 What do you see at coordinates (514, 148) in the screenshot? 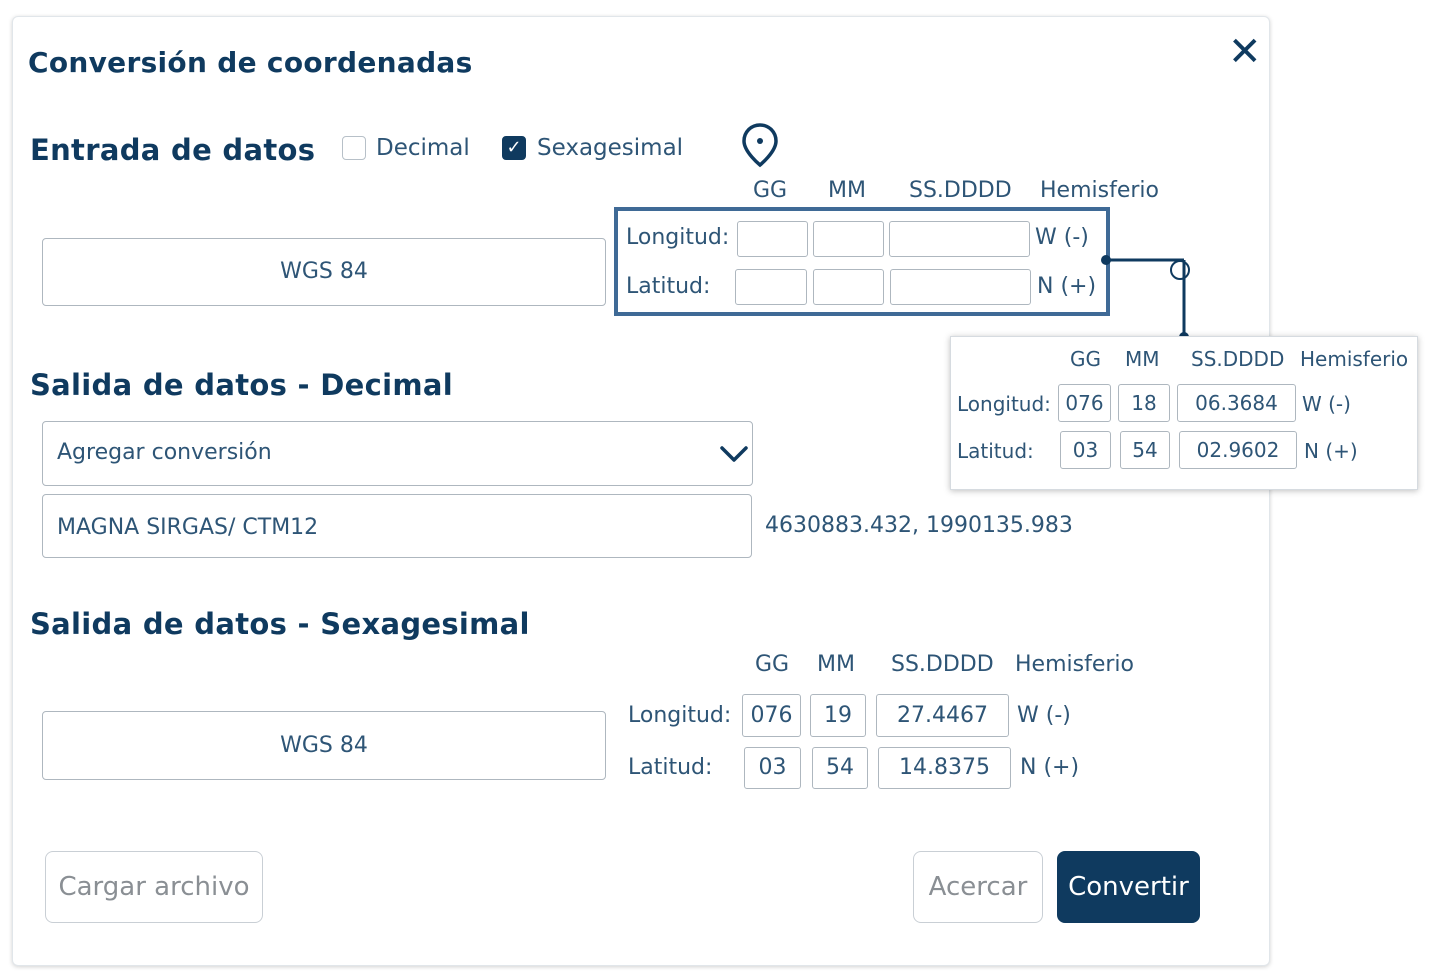
I see `sexagesimal-checkbox: ✓` at bounding box center [514, 148].